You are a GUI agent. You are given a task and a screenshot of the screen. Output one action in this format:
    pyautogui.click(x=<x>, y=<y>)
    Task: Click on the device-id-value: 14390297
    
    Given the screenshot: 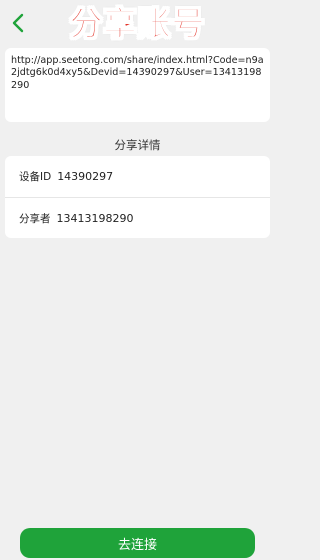 What is the action you would take?
    pyautogui.click(x=85, y=176)
    